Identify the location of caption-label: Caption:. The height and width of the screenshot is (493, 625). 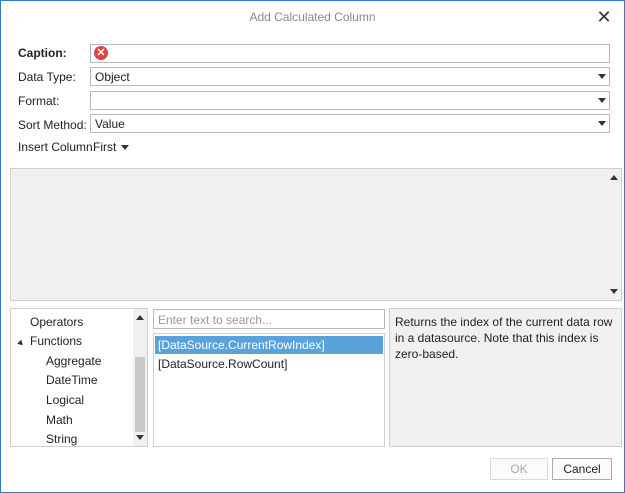
(42, 53).